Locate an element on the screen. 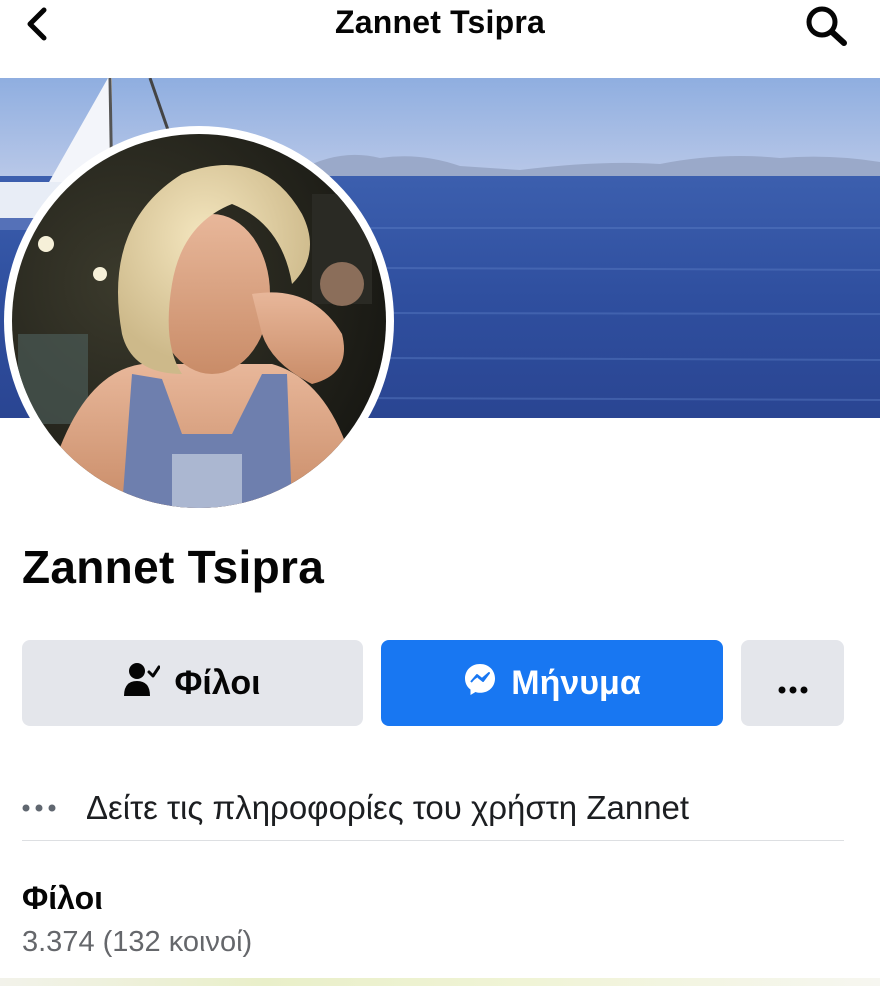 Image resolution: width=880 pixels, height=986 pixels. about-info-row: Δείτε τις πληροφορίες του χρήστη Zannet is located at coordinates (433, 808).